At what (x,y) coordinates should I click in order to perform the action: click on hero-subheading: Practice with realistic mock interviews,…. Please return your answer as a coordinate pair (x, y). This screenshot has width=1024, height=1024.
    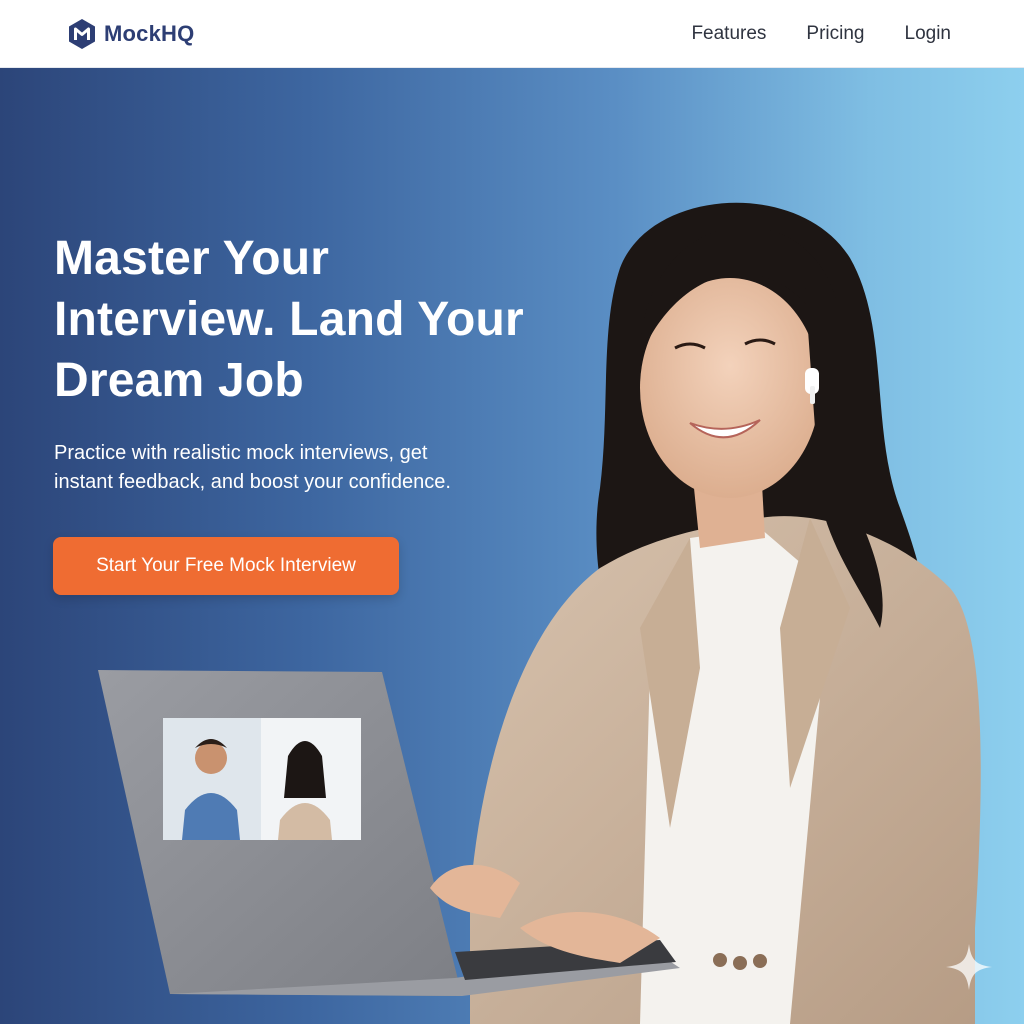
    Looking at the image, I should click on (289, 468).